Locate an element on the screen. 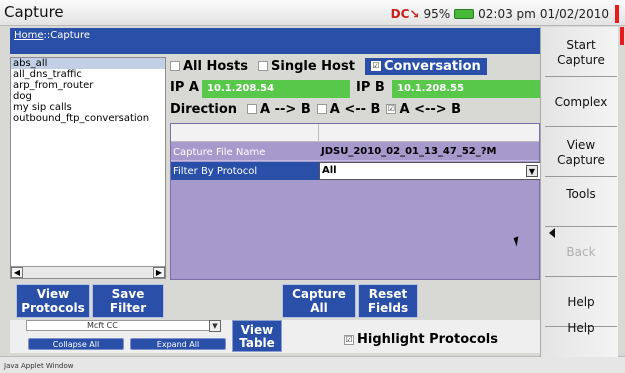 This screenshot has width=625, height=373. back-button: Back is located at coordinates (581, 253).